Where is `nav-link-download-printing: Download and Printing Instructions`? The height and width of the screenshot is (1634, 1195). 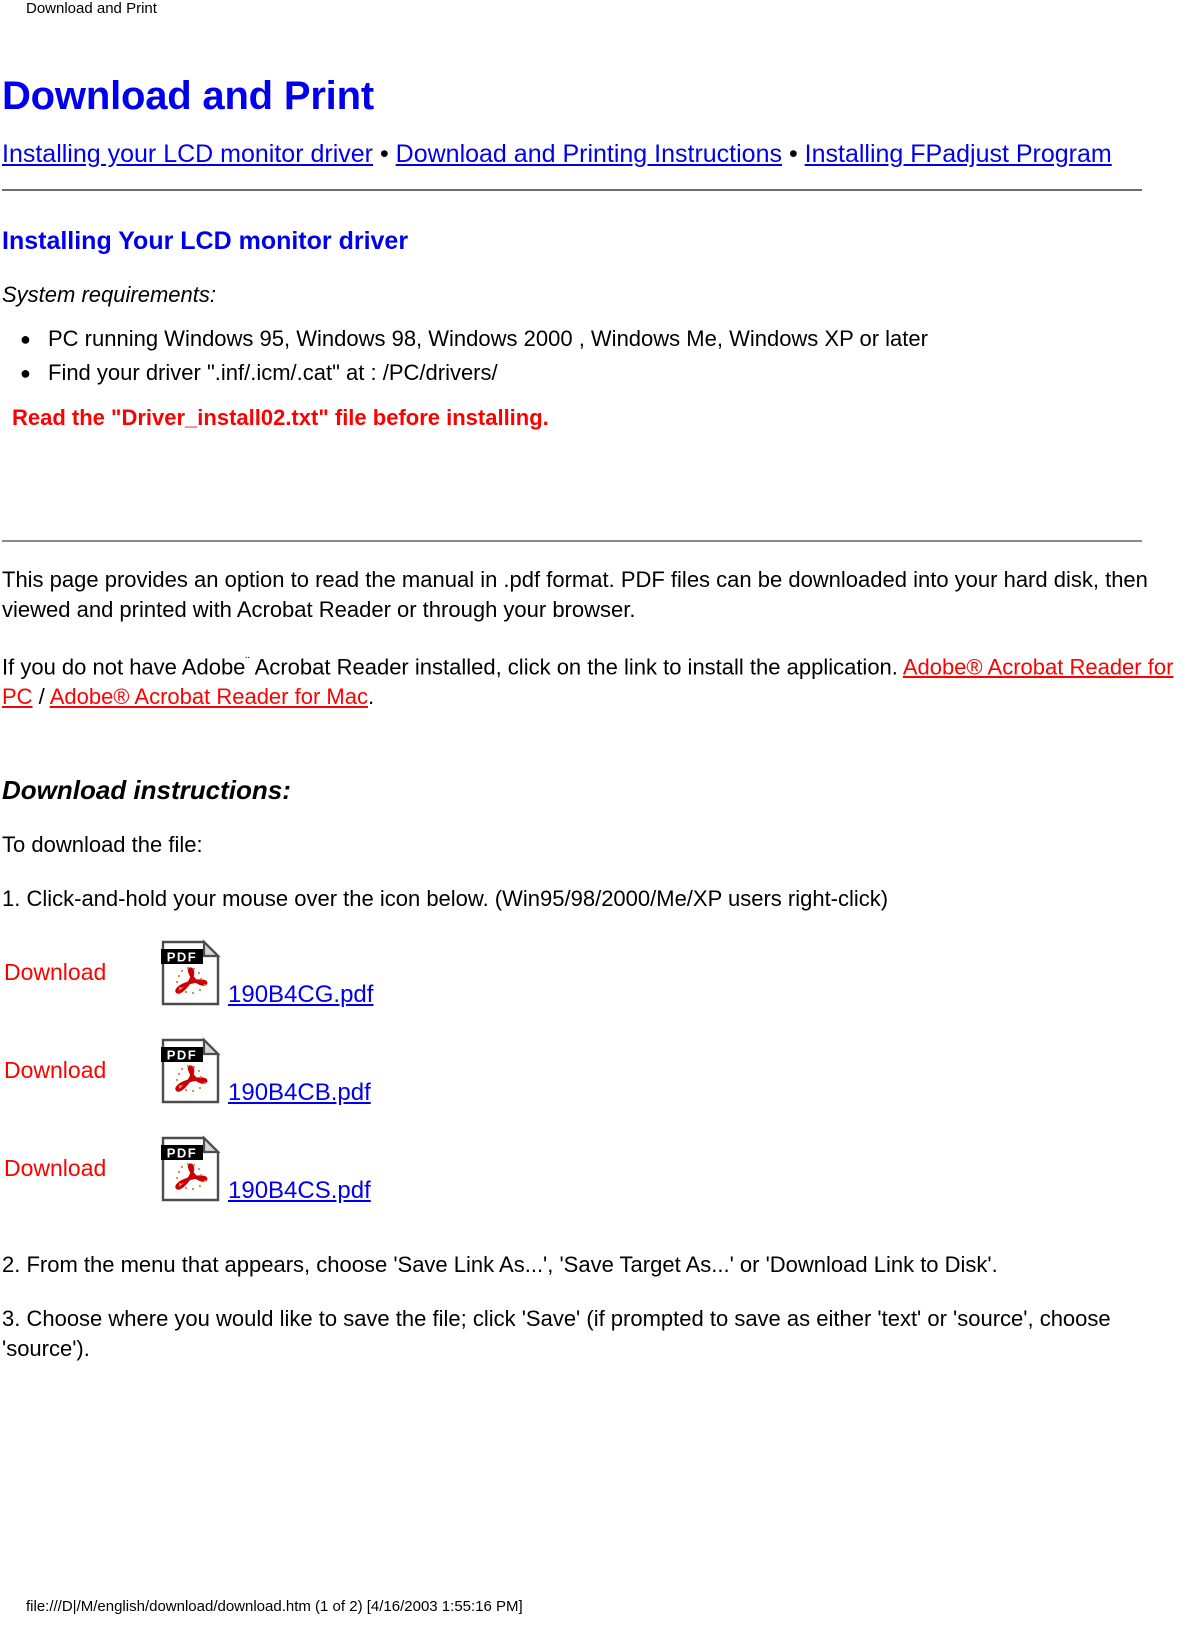
nav-link-download-printing: Download and Printing Instructions is located at coordinates (589, 154).